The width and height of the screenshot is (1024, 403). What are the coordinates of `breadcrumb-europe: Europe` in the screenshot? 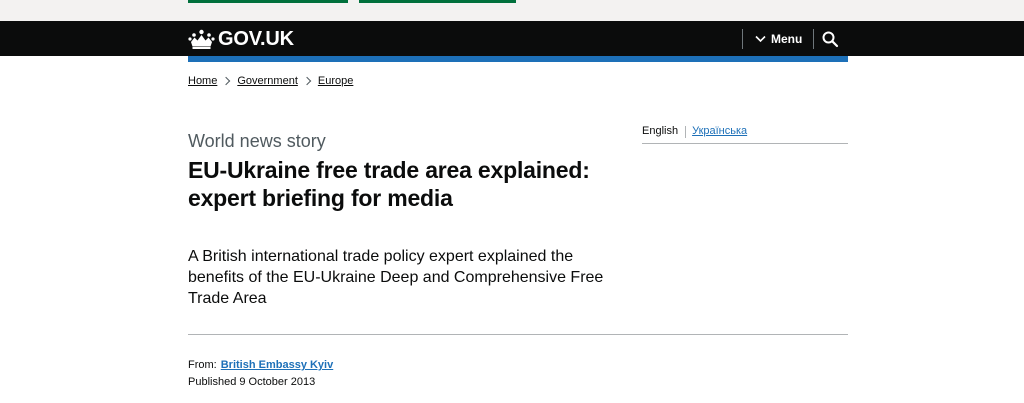 It's located at (335, 81).